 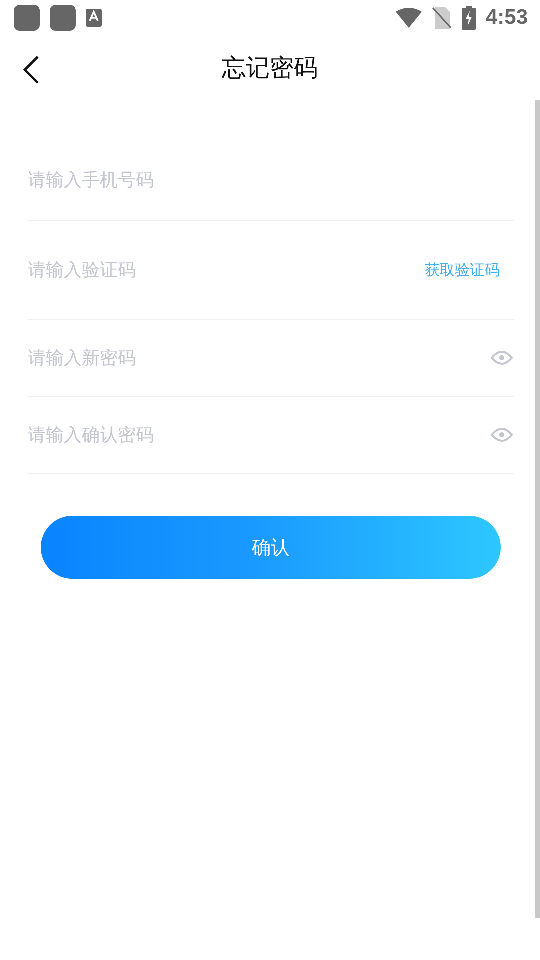 I want to click on wifi-icon, so click(x=409, y=18).